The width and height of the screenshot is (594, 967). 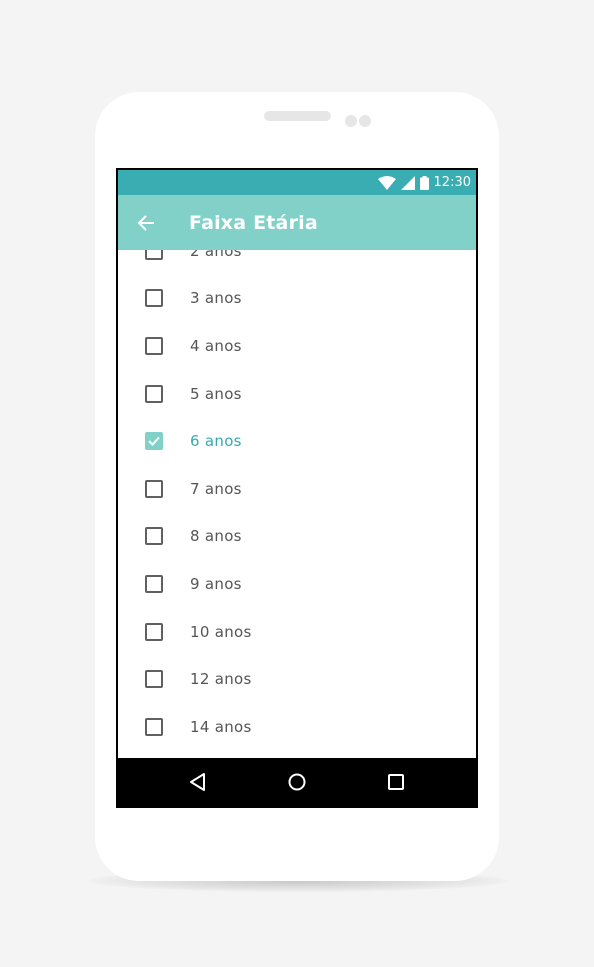 What do you see at coordinates (297, 632) in the screenshot?
I see `age-option-row: 10 anos` at bounding box center [297, 632].